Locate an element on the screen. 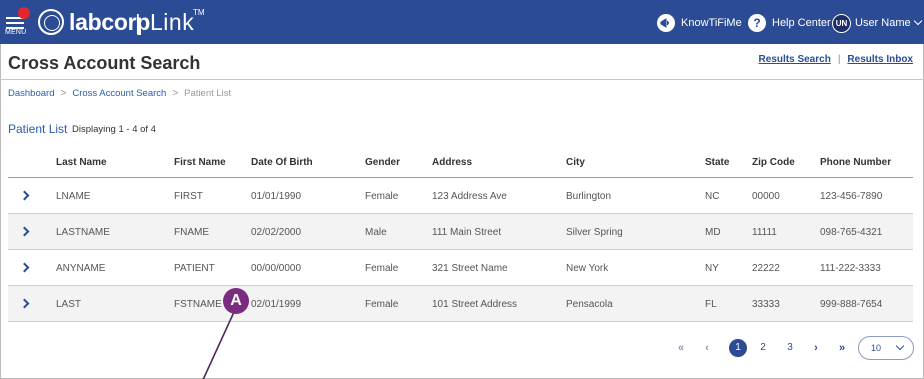  cell-date-of-birth: 02/02/2000 is located at coordinates (276, 232).